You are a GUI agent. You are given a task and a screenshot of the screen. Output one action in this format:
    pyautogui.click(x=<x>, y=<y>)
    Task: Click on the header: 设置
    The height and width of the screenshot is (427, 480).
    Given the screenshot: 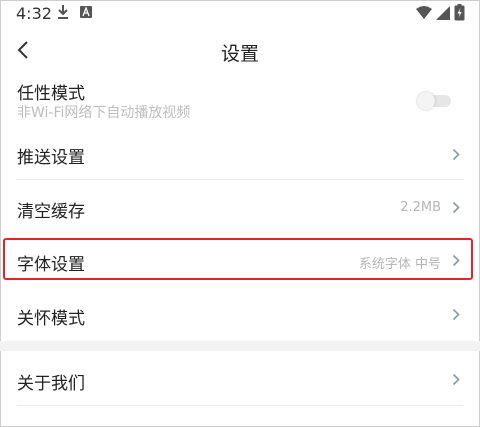 What is the action you would take?
    pyautogui.click(x=240, y=51)
    